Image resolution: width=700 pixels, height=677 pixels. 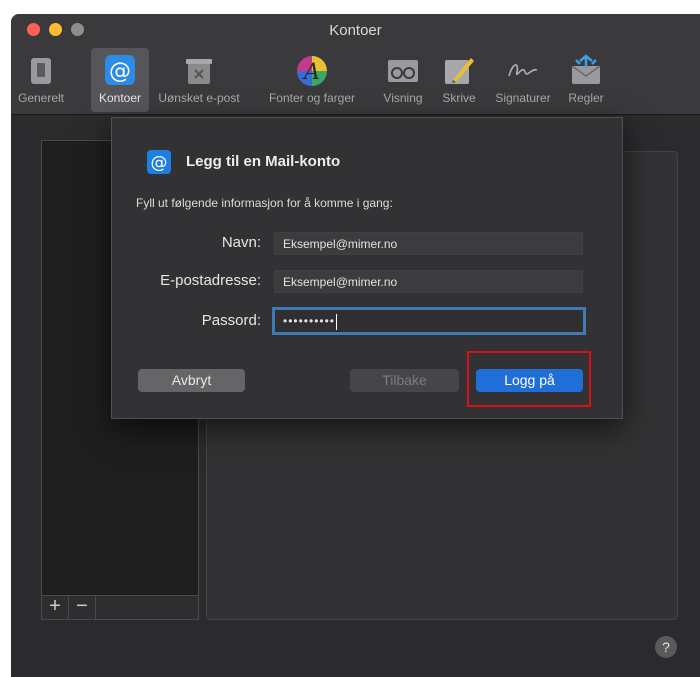 I want to click on switch-icon, so click(x=41, y=71).